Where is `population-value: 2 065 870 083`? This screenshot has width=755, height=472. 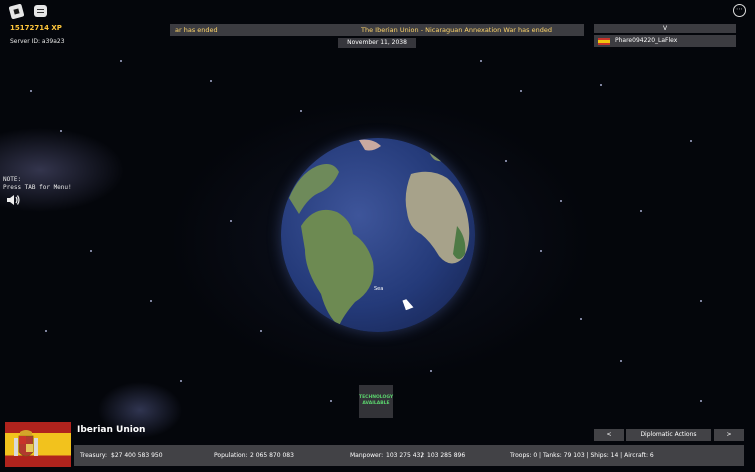 population-value: 2 065 870 083 is located at coordinates (272, 455).